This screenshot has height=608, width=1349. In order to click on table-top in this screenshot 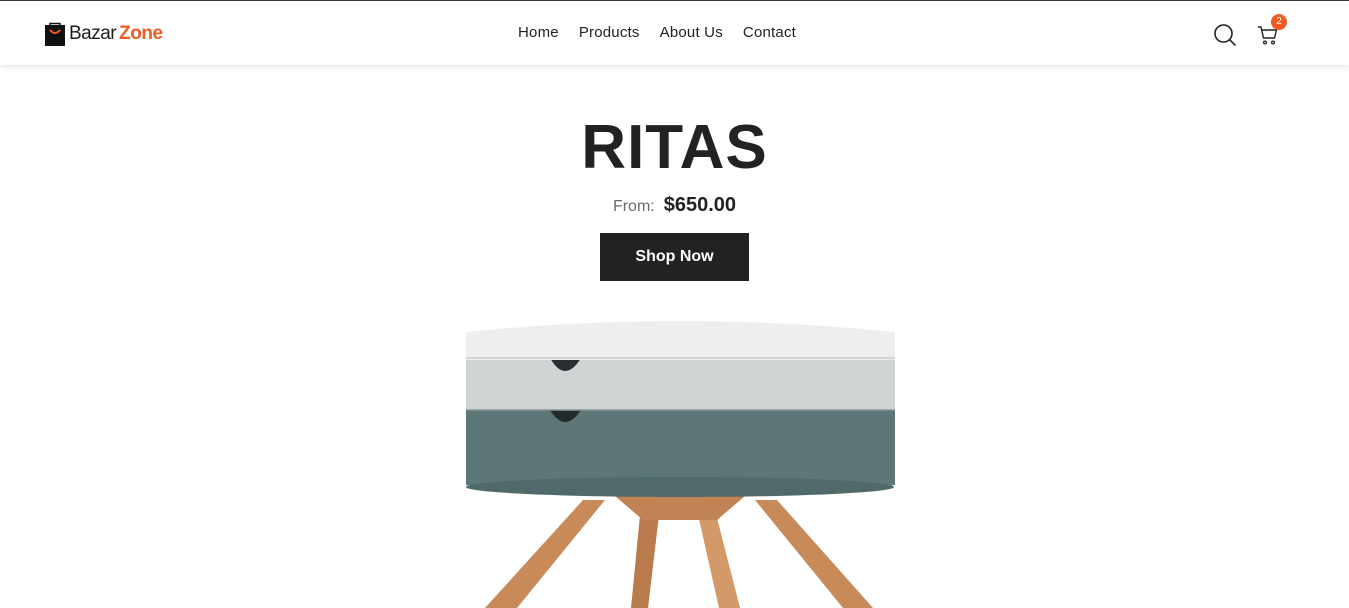, I will do `click(680, 340)`.